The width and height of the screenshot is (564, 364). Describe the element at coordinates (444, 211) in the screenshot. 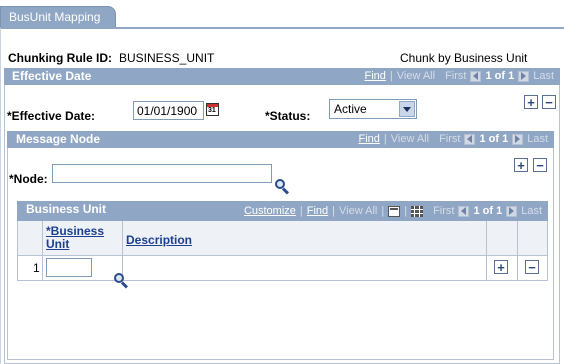

I see `business-unit-first: First` at that location.